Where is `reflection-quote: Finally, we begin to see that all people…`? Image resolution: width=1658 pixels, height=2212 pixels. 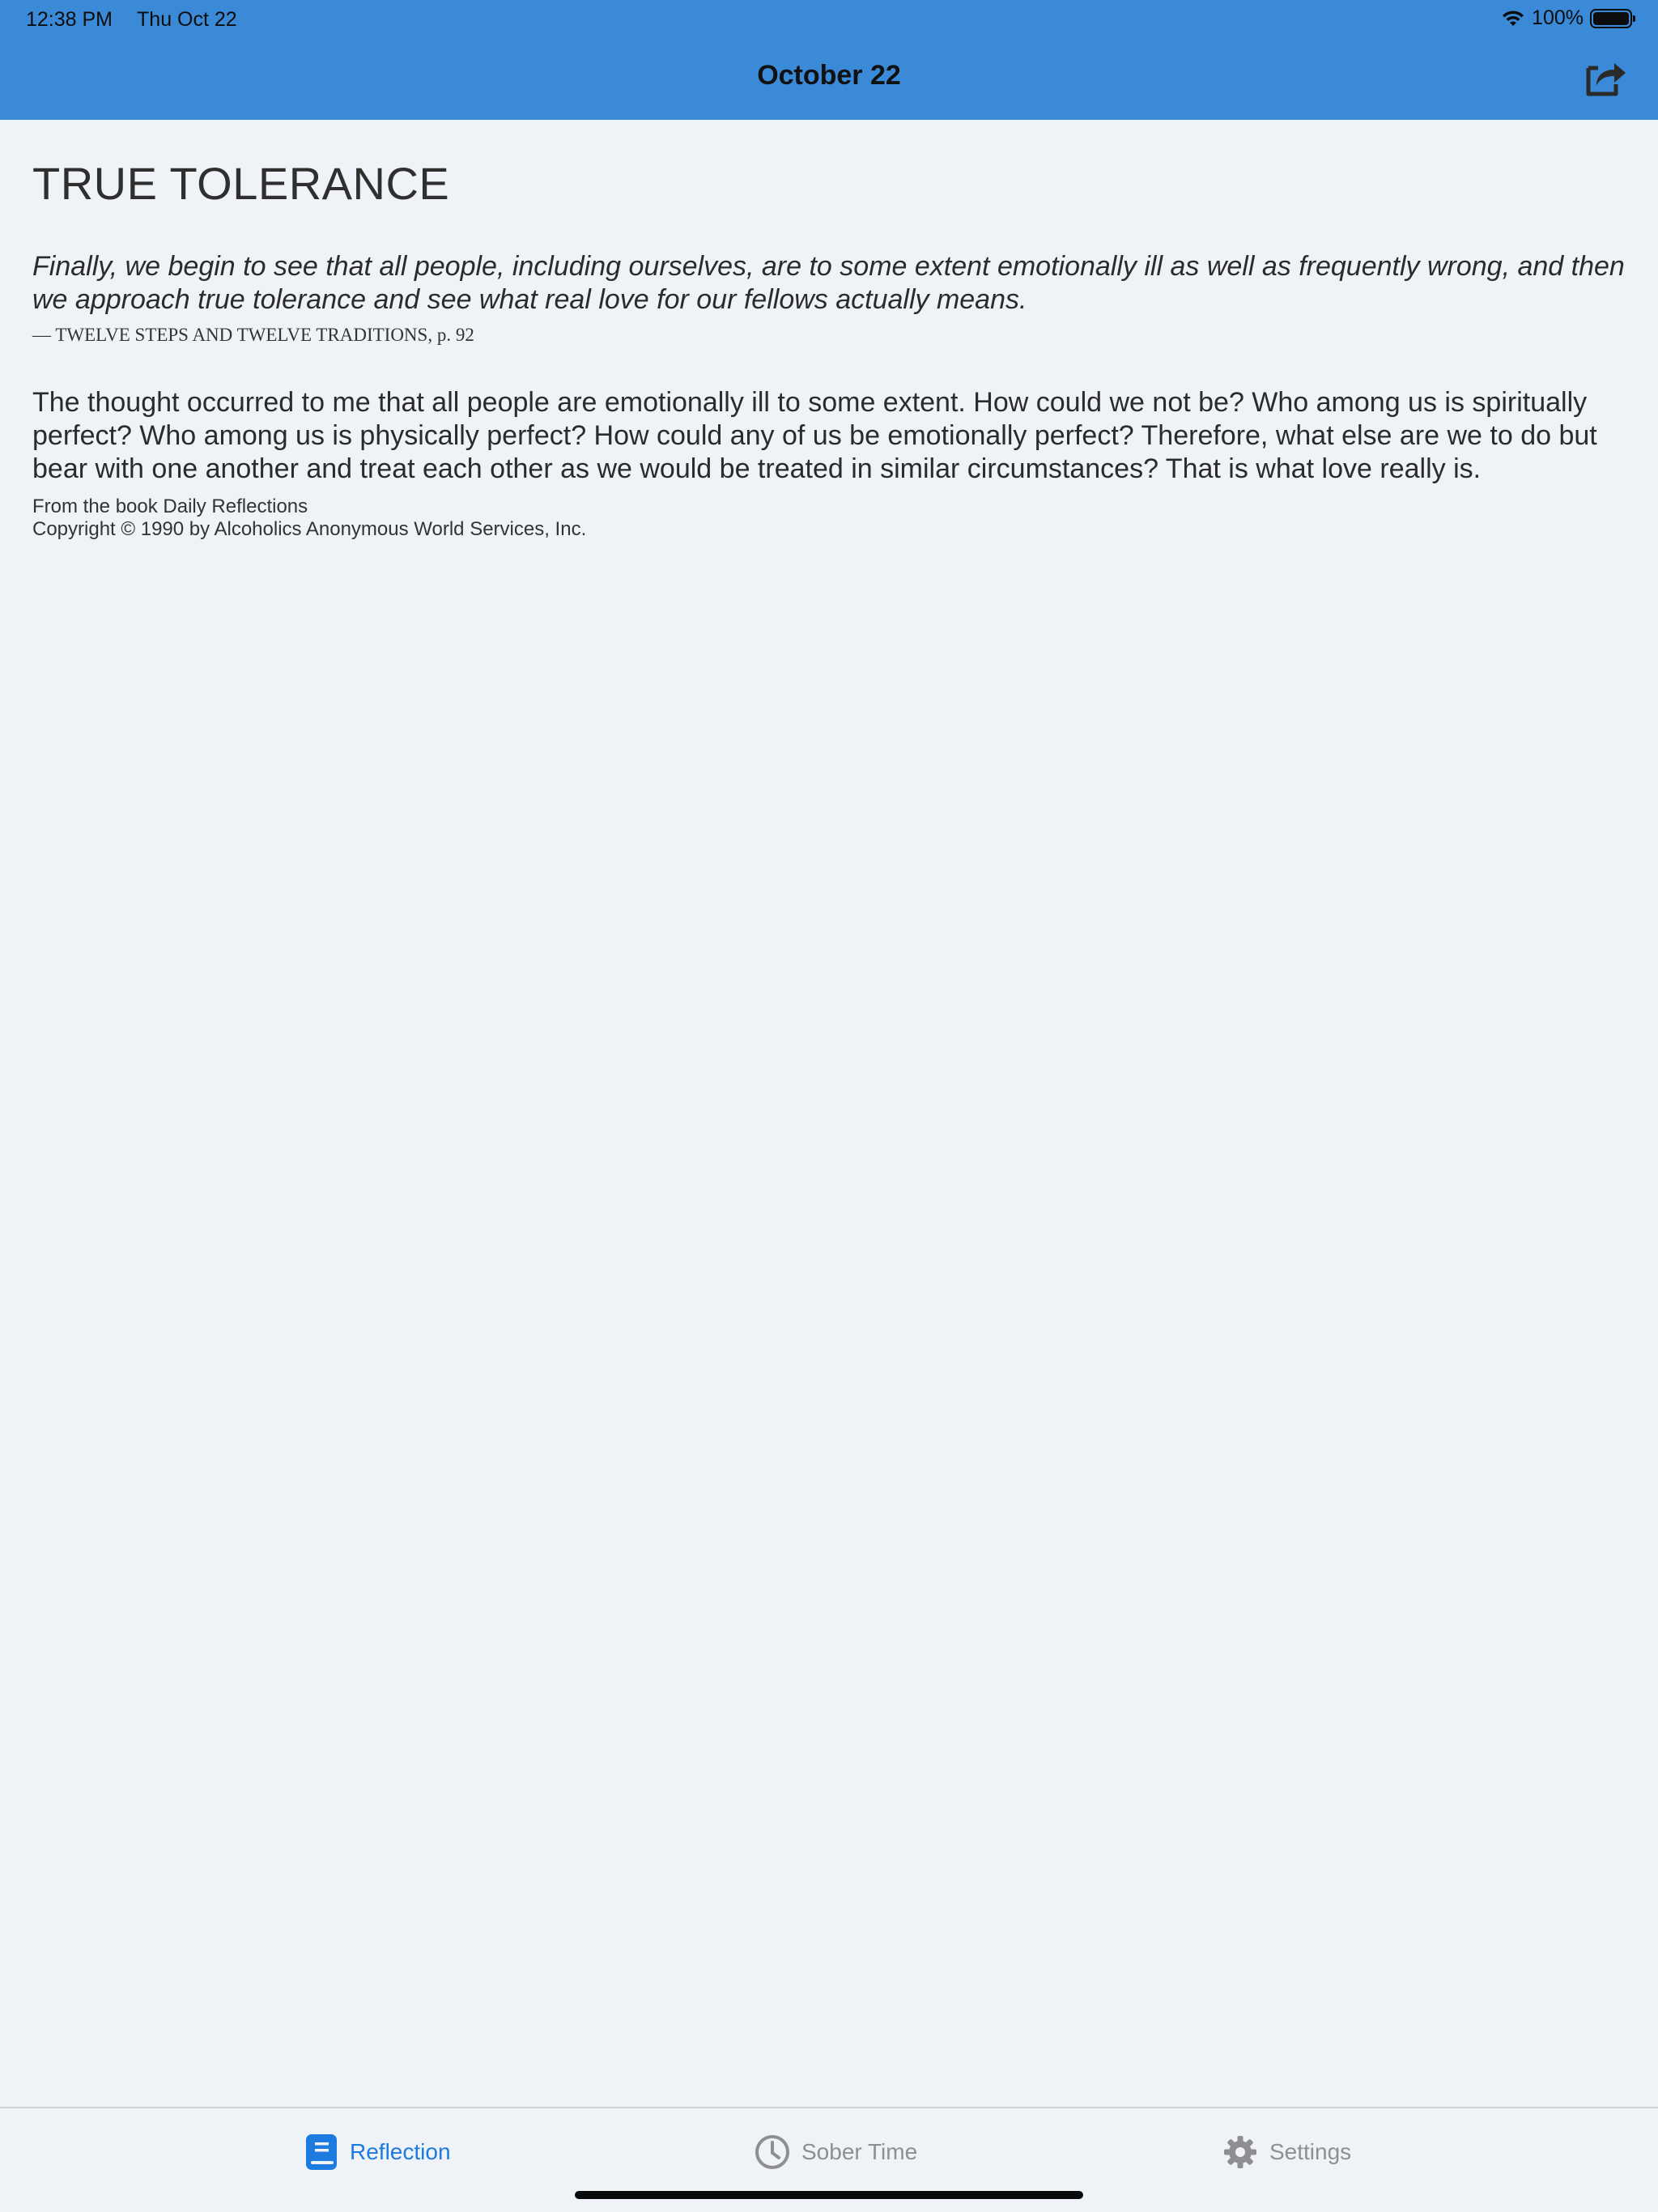
reflection-quote: Finally, we begin to see that all people… is located at coordinates (828, 283).